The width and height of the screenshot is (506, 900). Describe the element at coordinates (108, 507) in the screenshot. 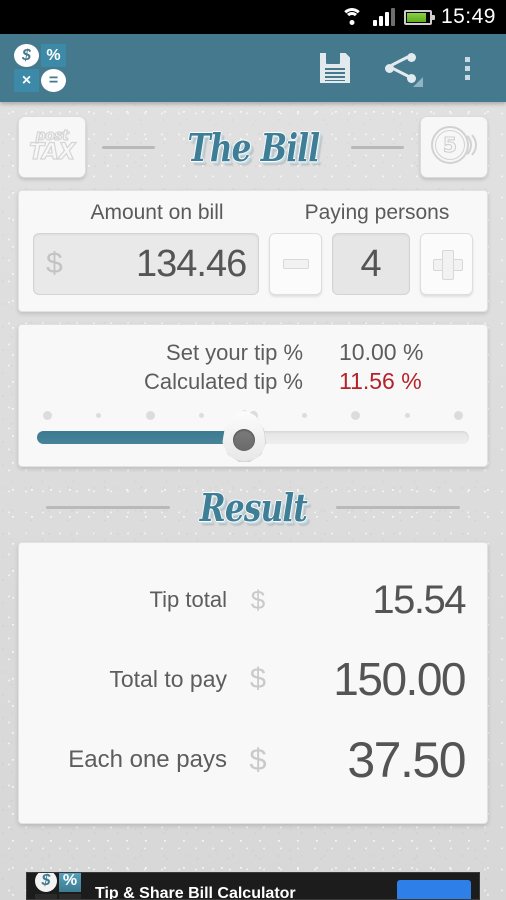

I see `result-rule-left` at that location.